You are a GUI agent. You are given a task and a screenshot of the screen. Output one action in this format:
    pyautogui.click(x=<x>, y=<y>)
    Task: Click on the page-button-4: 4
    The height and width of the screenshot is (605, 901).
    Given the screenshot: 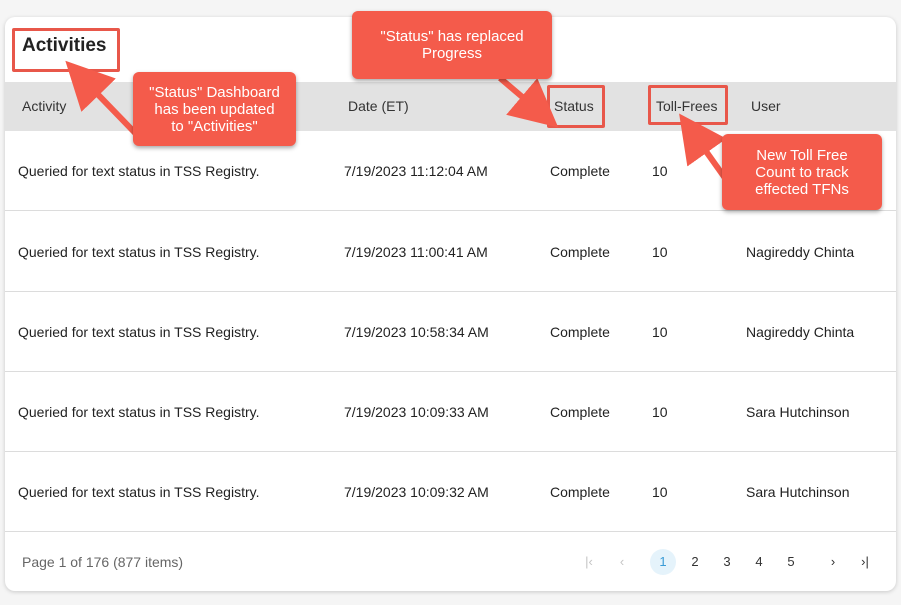 What is the action you would take?
    pyautogui.click(x=759, y=562)
    